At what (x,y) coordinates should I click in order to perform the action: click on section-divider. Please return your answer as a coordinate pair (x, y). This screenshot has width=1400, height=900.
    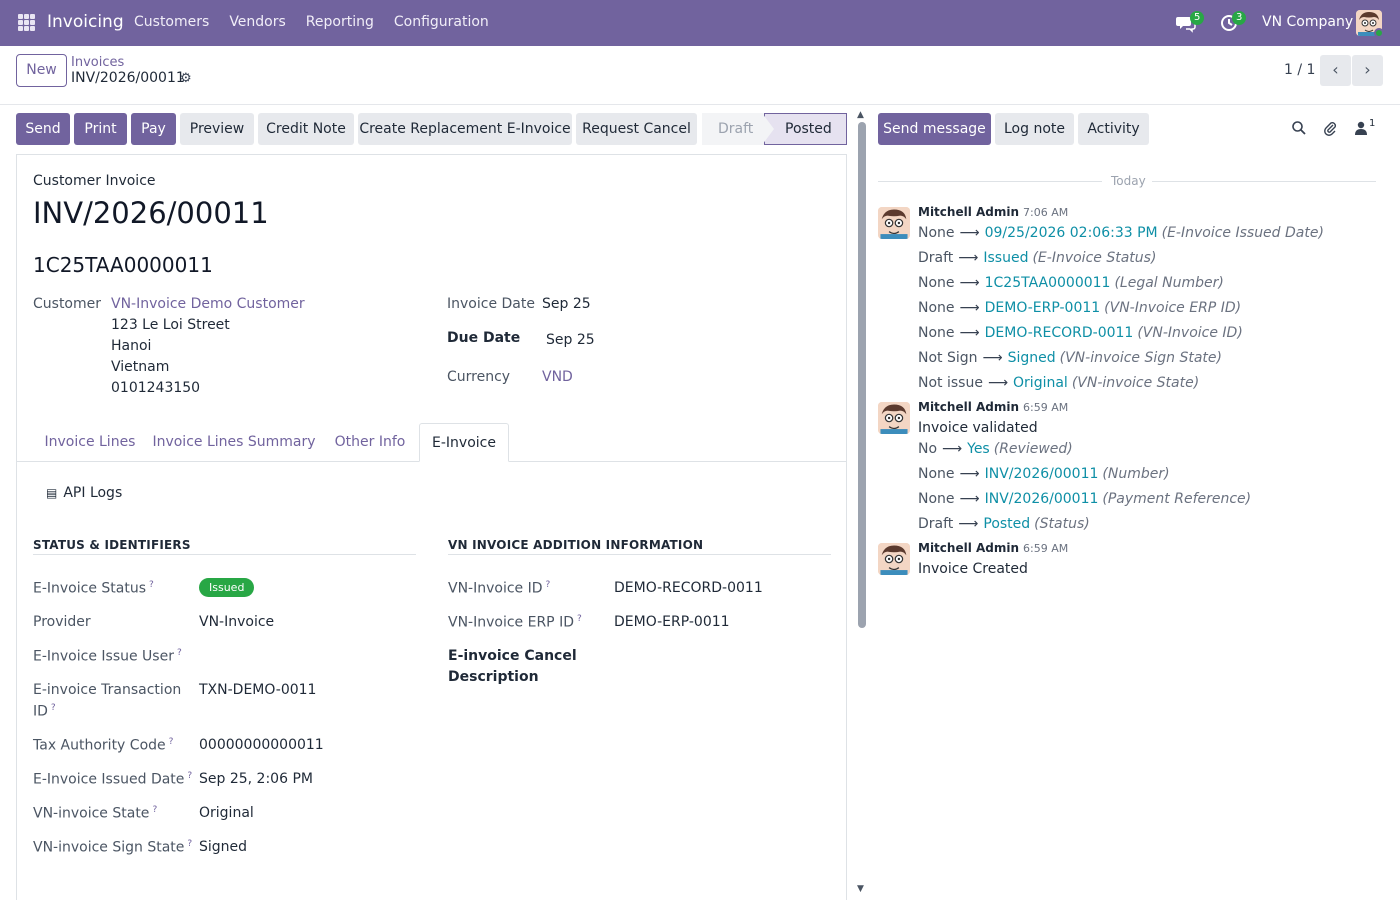
    Looking at the image, I should click on (639, 554).